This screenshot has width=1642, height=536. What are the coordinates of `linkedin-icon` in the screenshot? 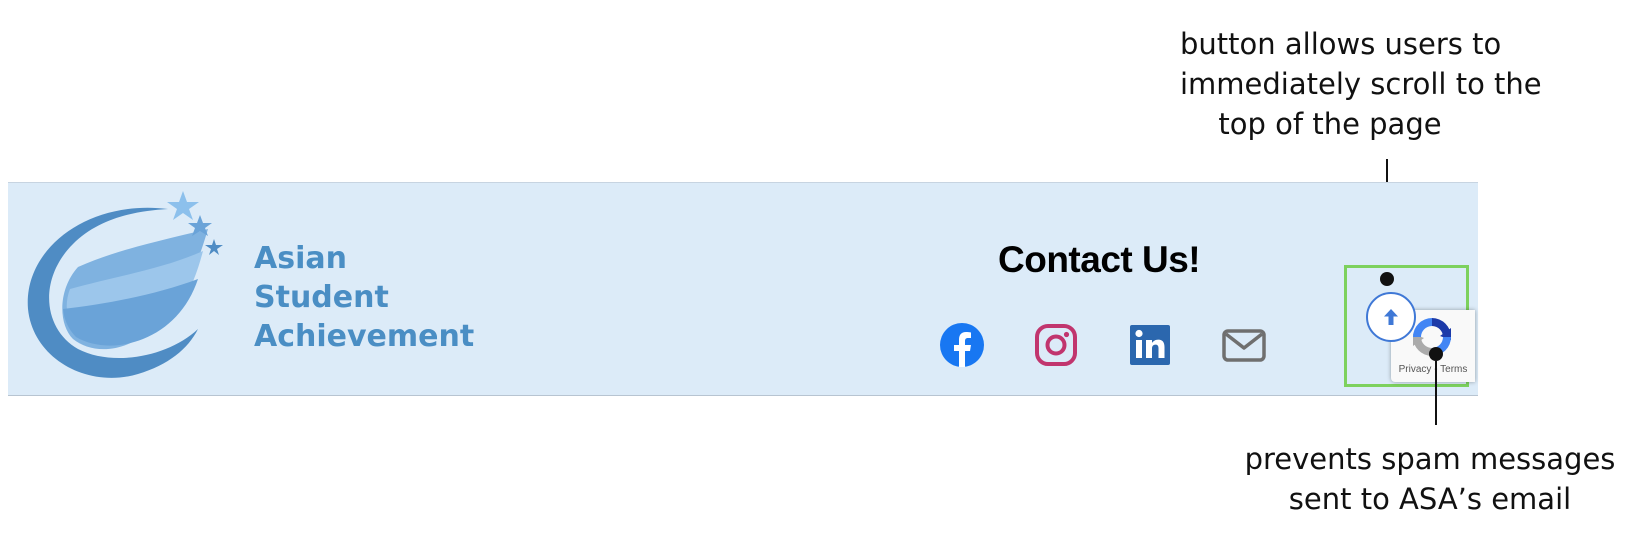 It's located at (1150, 345).